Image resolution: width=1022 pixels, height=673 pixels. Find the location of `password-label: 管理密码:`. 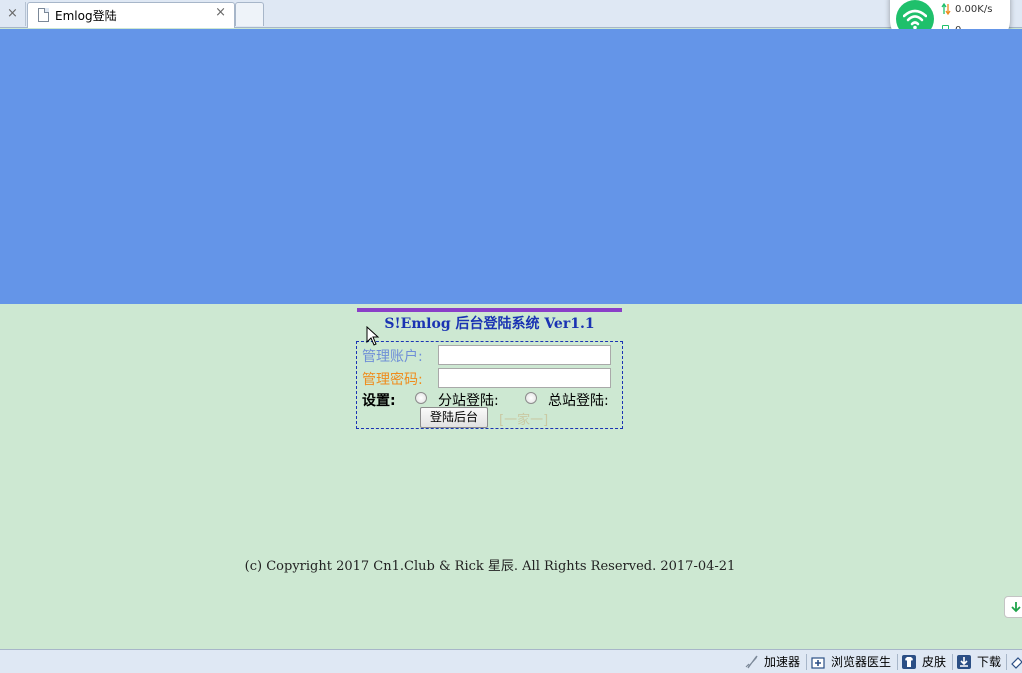

password-label: 管理密码: is located at coordinates (392, 380).